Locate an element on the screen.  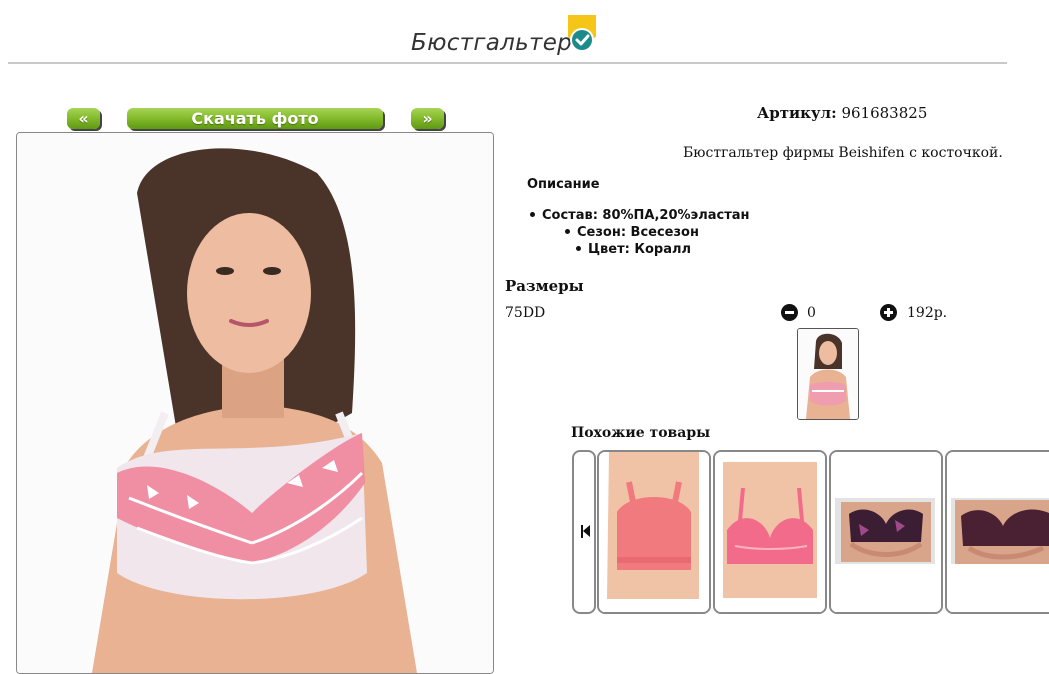
page-header: Бюстгальтер is located at coordinates (524, 35).